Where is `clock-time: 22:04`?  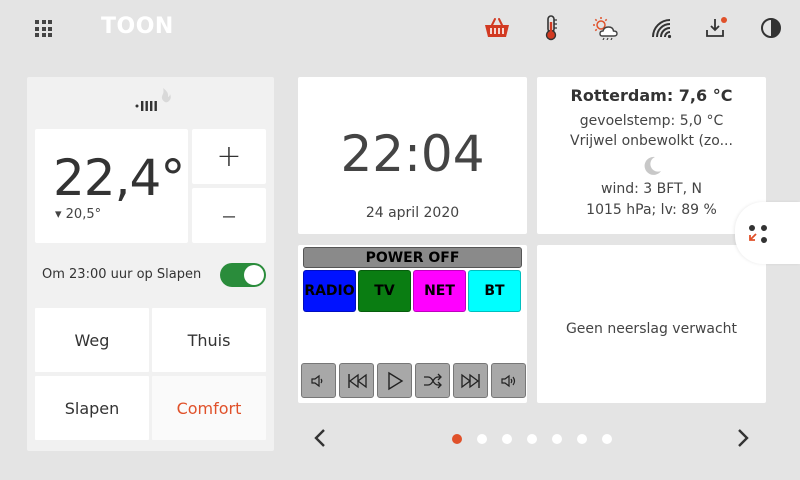 clock-time: 22:04 is located at coordinates (412, 154).